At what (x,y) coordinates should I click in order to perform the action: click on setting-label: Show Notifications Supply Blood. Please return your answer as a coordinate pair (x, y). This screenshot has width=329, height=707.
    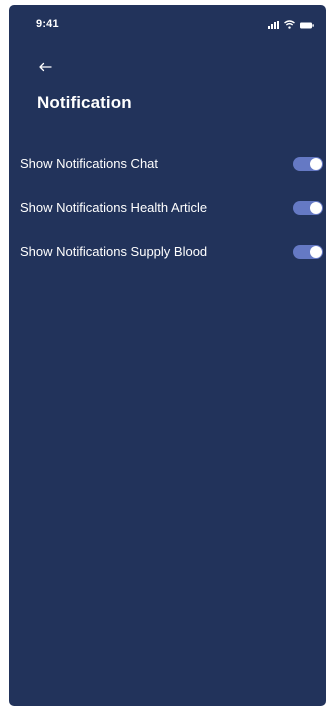
    Looking at the image, I should click on (114, 251).